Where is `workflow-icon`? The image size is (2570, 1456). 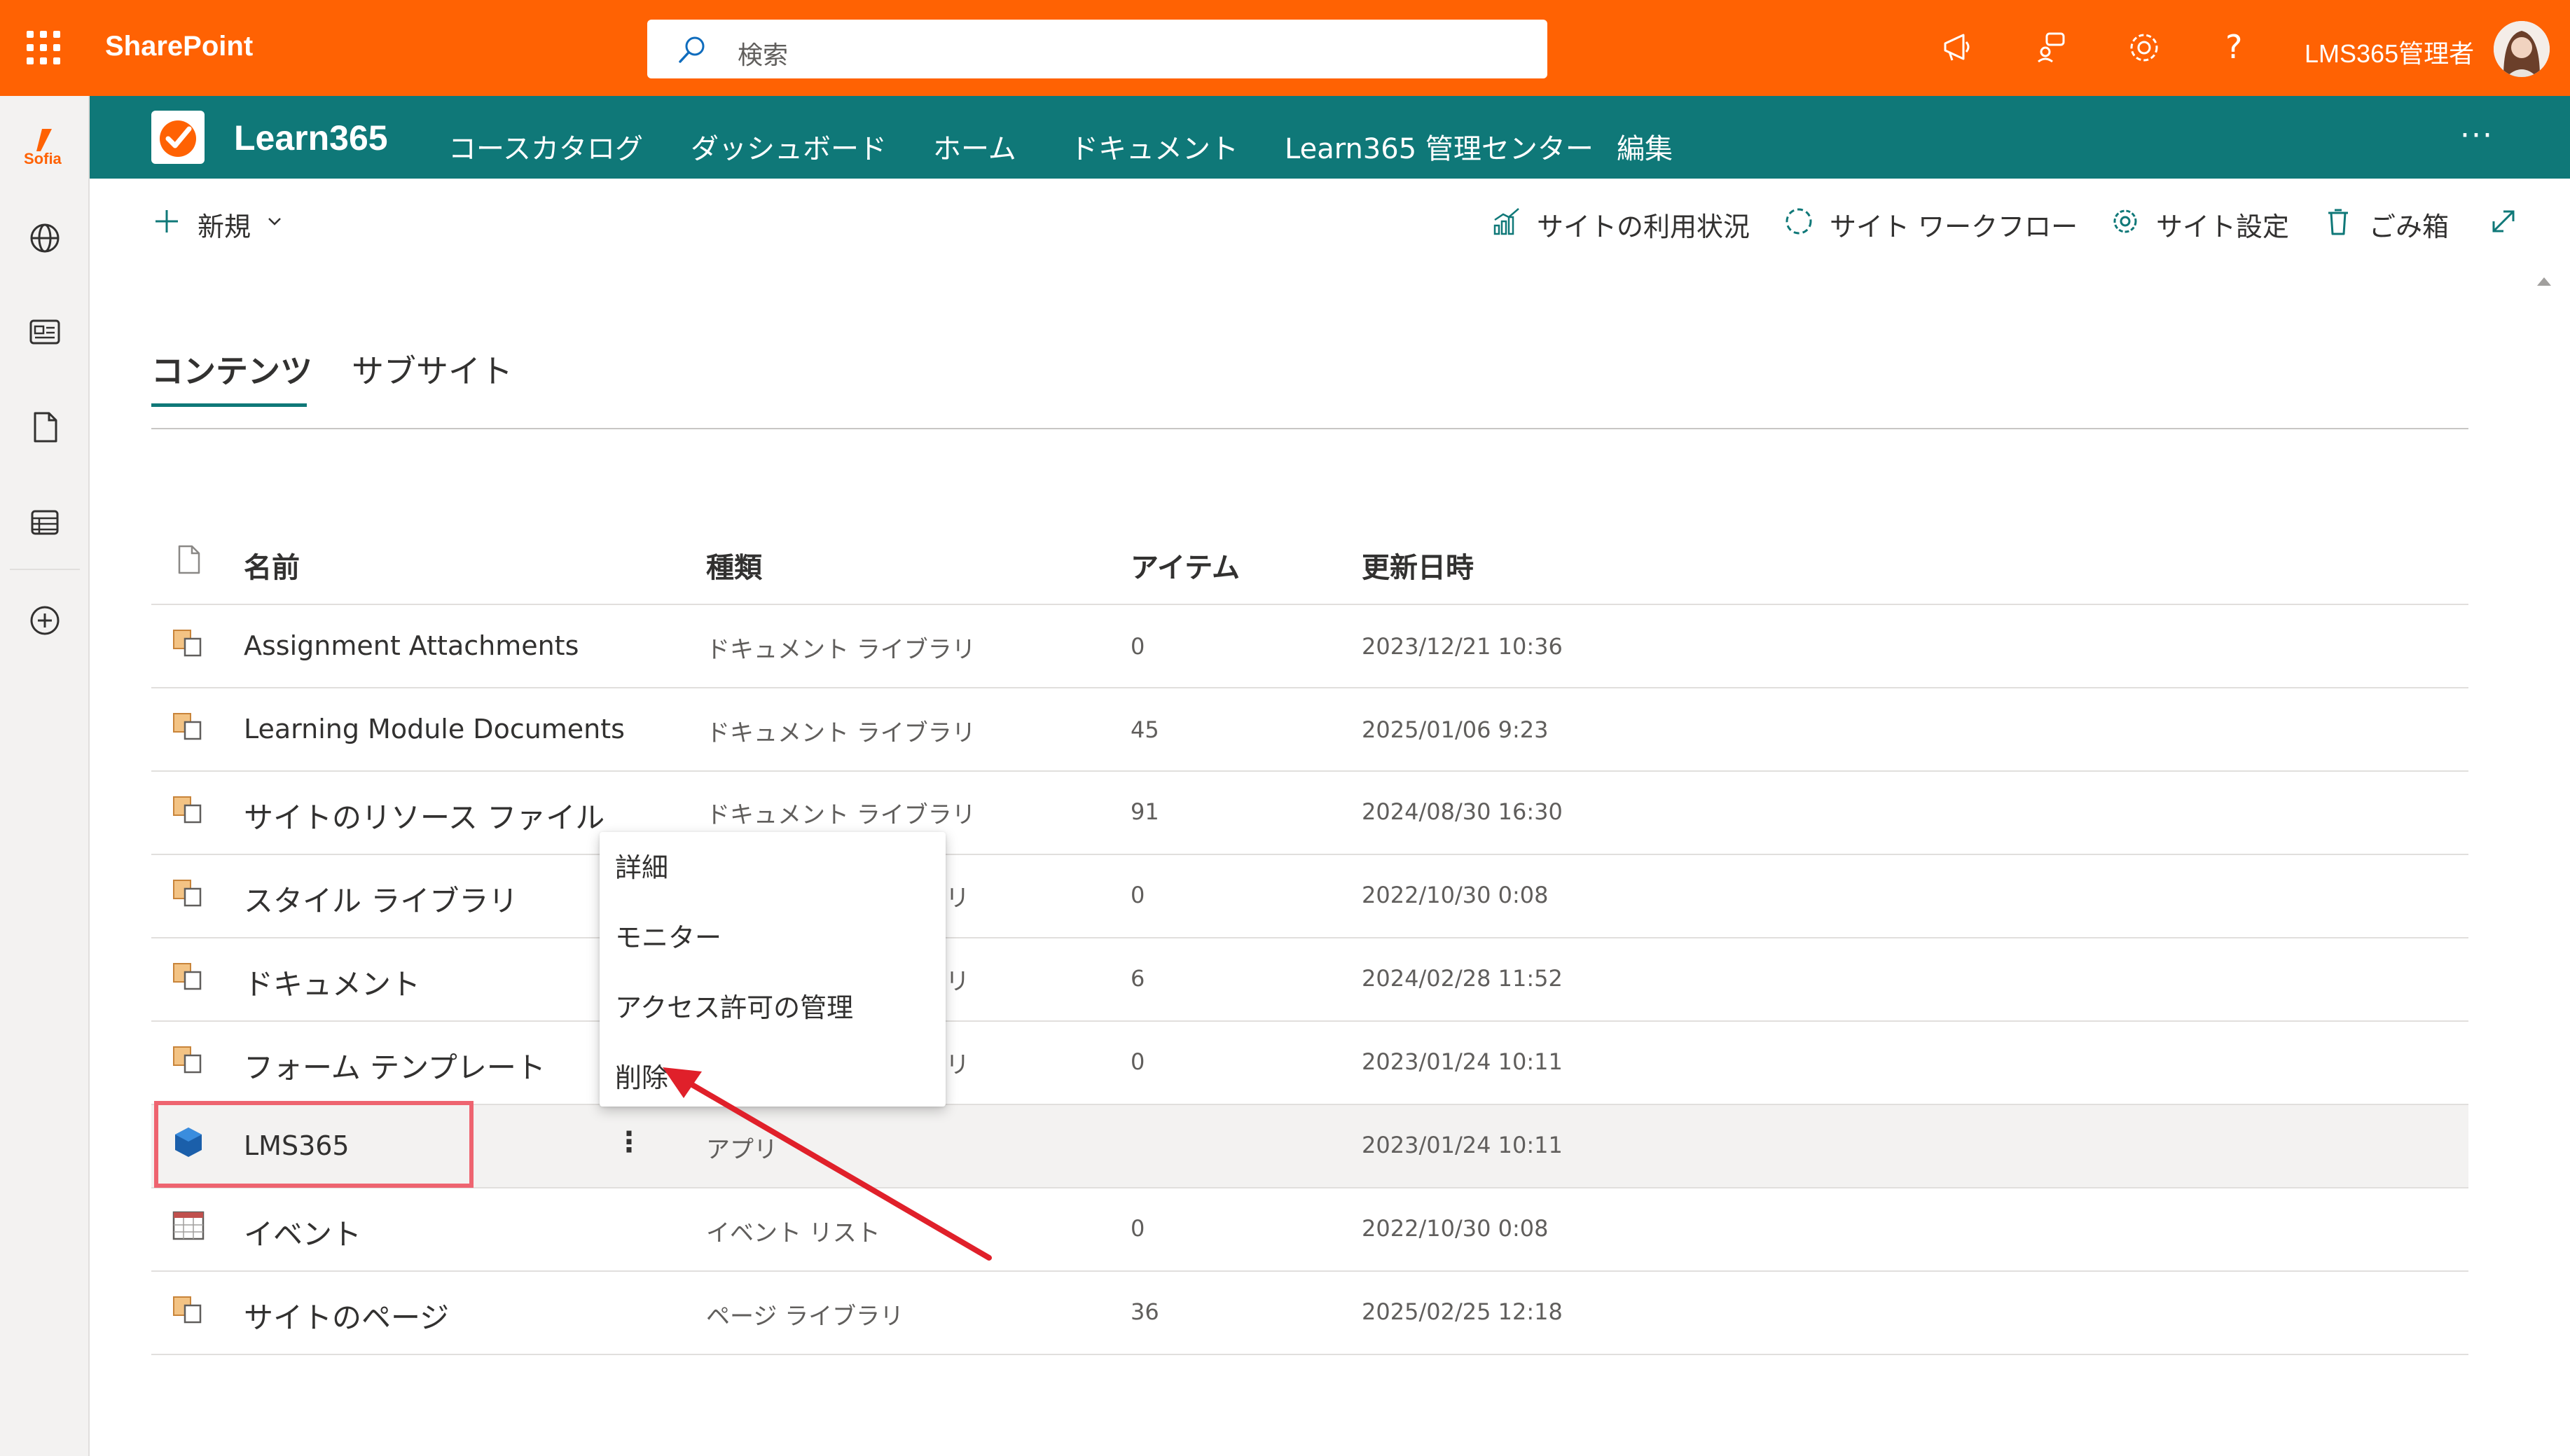 workflow-icon is located at coordinates (1799, 221).